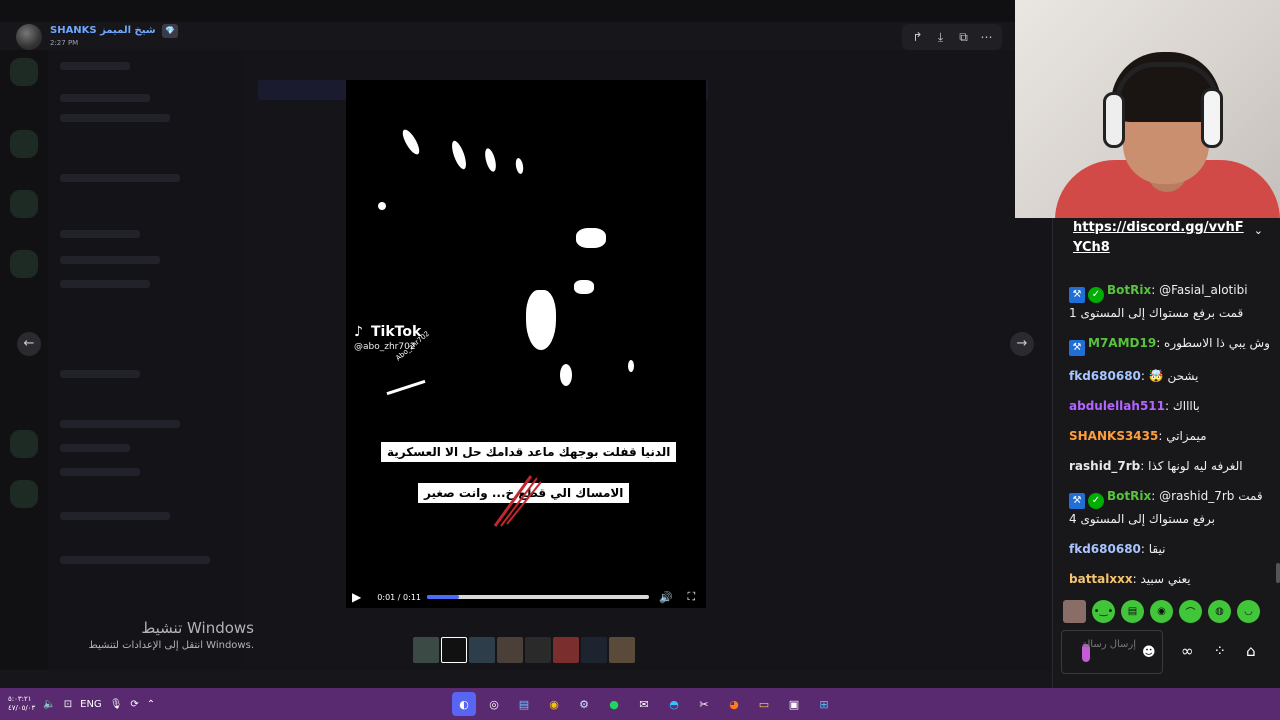 This screenshot has height=720, width=1280. What do you see at coordinates (1248, 611) in the screenshot?
I see `emote-pepe: ◡` at bounding box center [1248, 611].